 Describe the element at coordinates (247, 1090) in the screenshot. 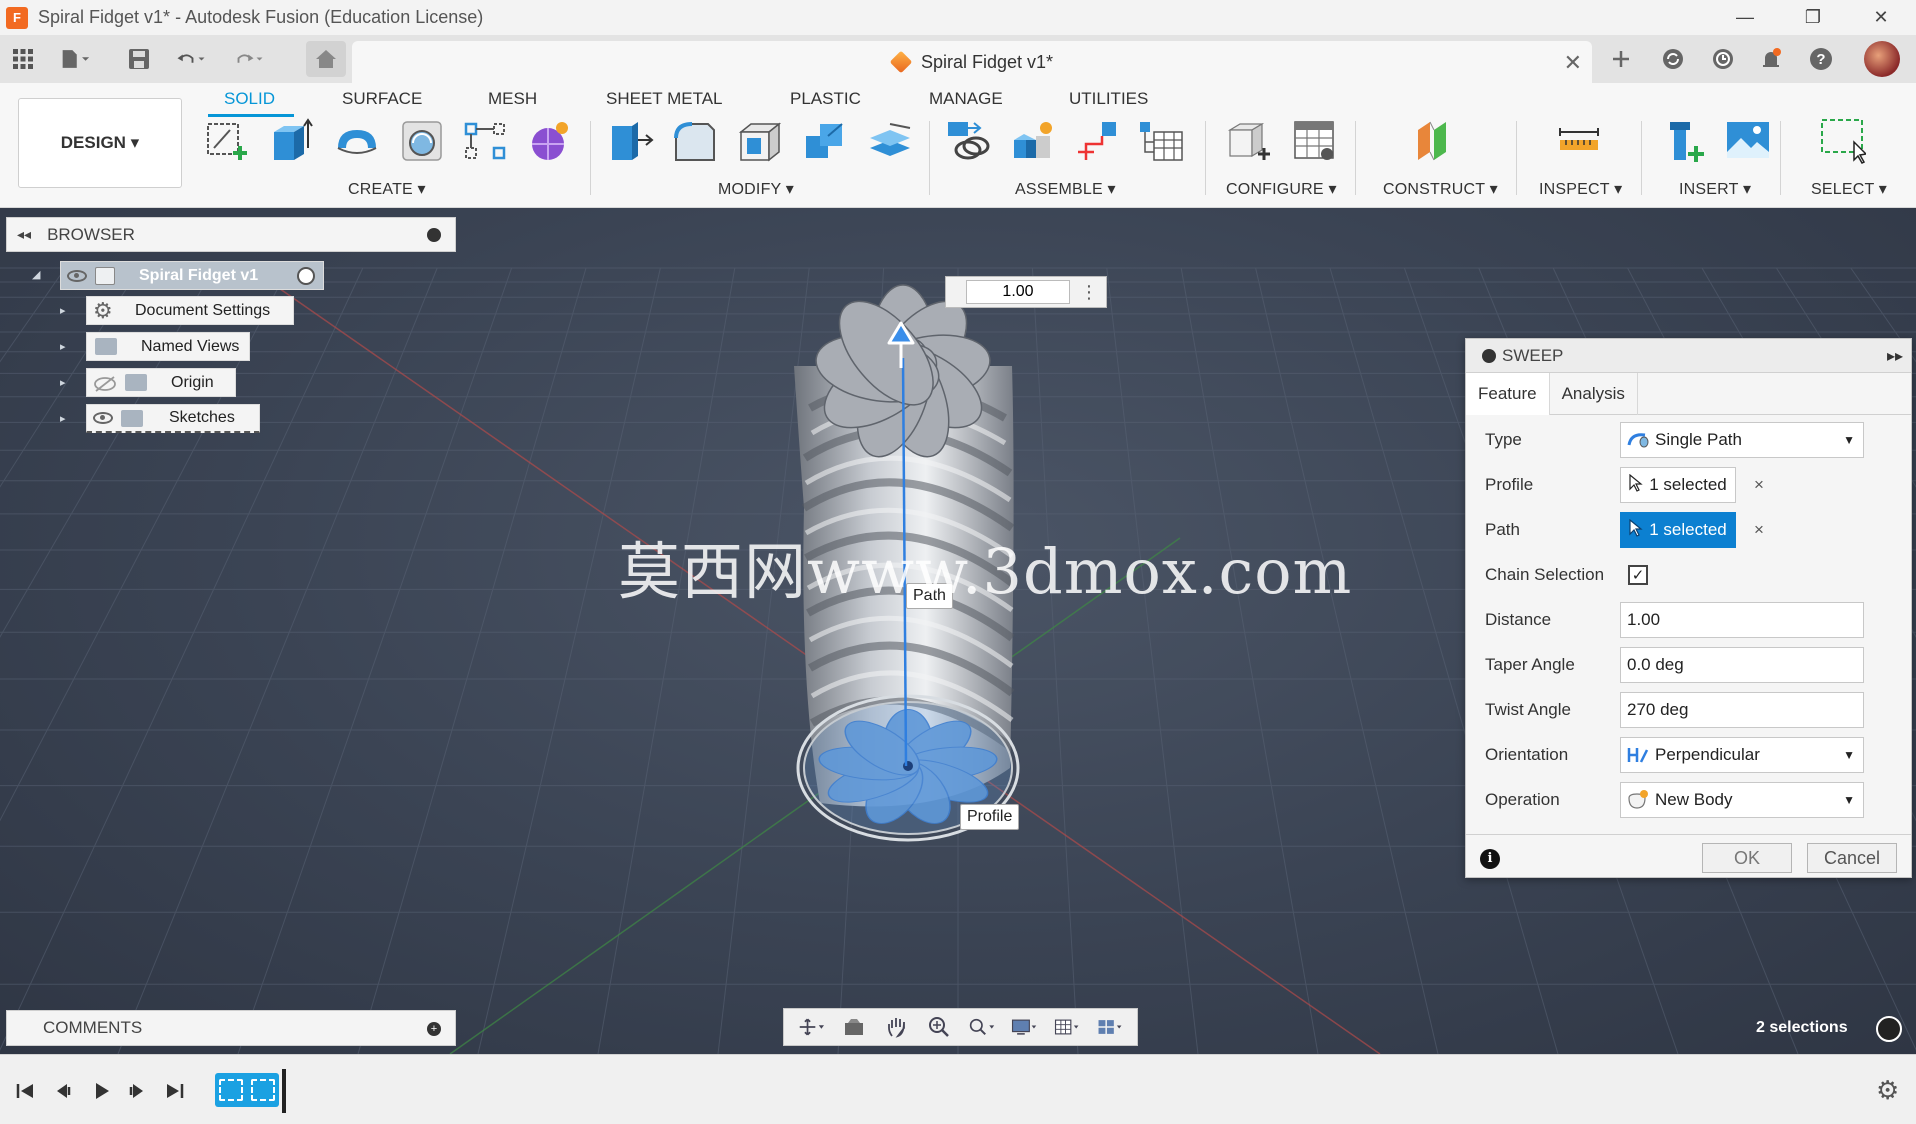

I see `timeline-sketch-features` at that location.